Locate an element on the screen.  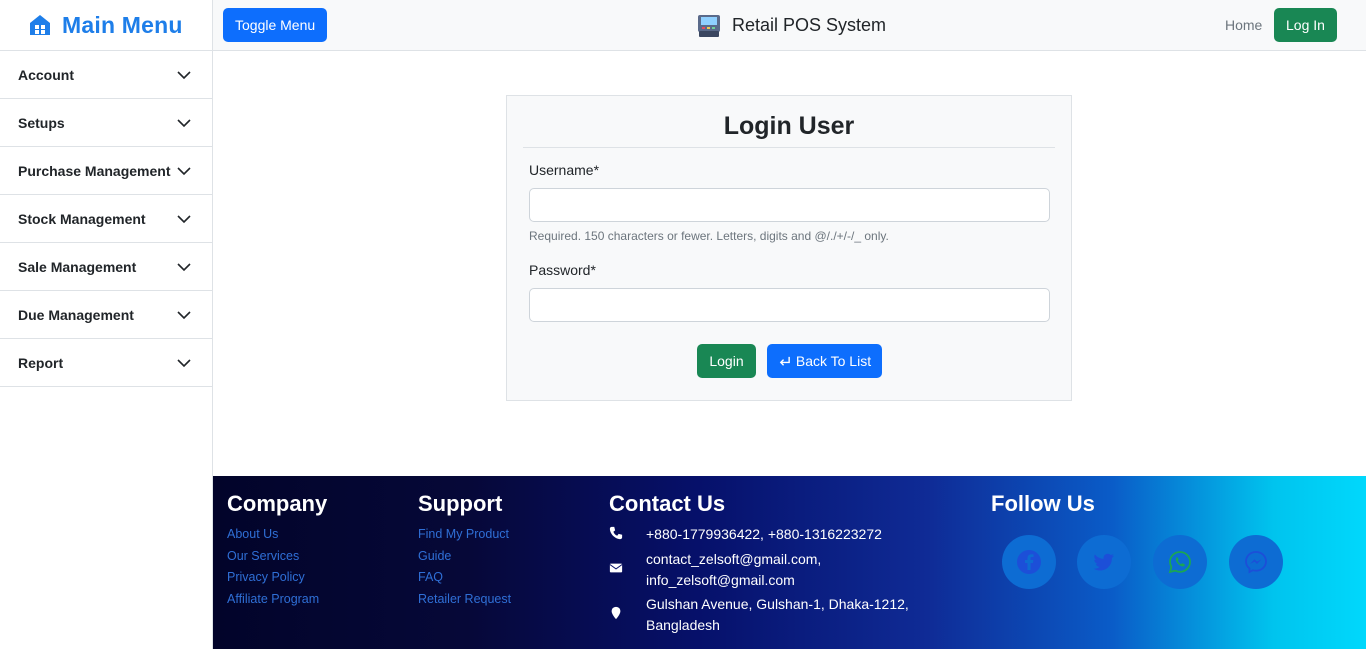
footer-contact-heading: Contact Us is located at coordinates (667, 503).